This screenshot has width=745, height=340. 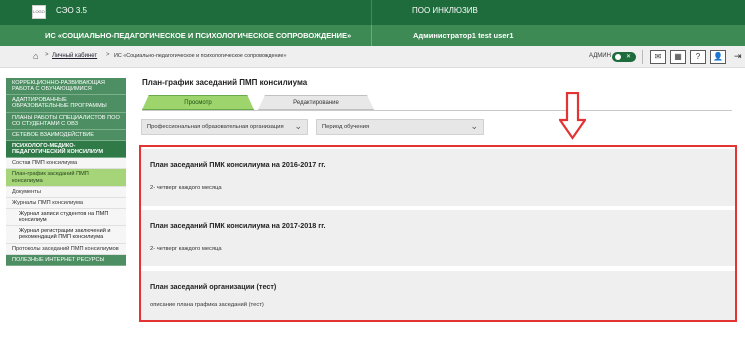 I want to click on sidebar-item-student-journal: Журнал записи студентов на ПМП консилиум, so click(x=66, y=217).